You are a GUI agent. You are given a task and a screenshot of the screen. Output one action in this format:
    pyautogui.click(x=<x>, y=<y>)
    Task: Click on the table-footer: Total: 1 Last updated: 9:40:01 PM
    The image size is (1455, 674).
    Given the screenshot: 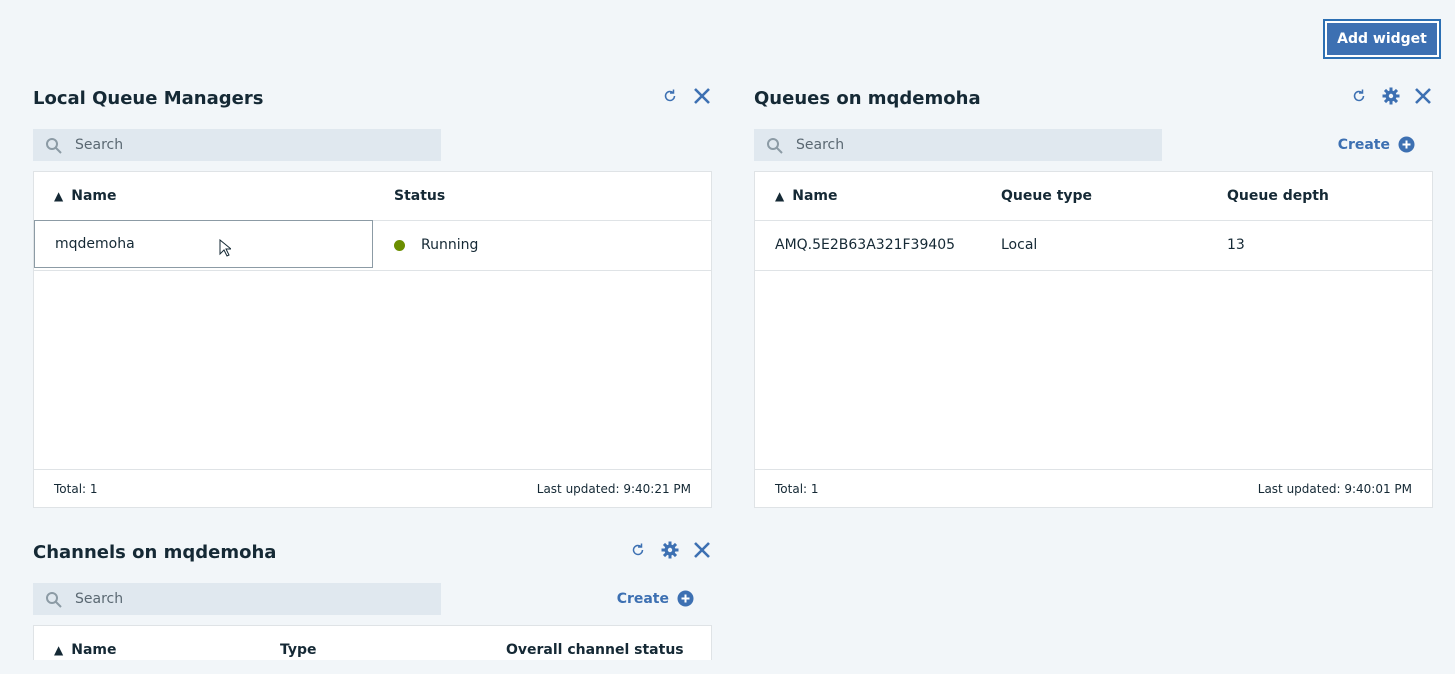 What is the action you would take?
    pyautogui.click(x=1093, y=488)
    